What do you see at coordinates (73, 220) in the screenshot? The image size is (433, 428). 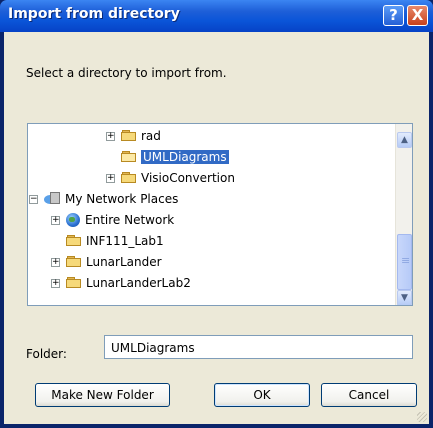 I see `globe-icon` at bounding box center [73, 220].